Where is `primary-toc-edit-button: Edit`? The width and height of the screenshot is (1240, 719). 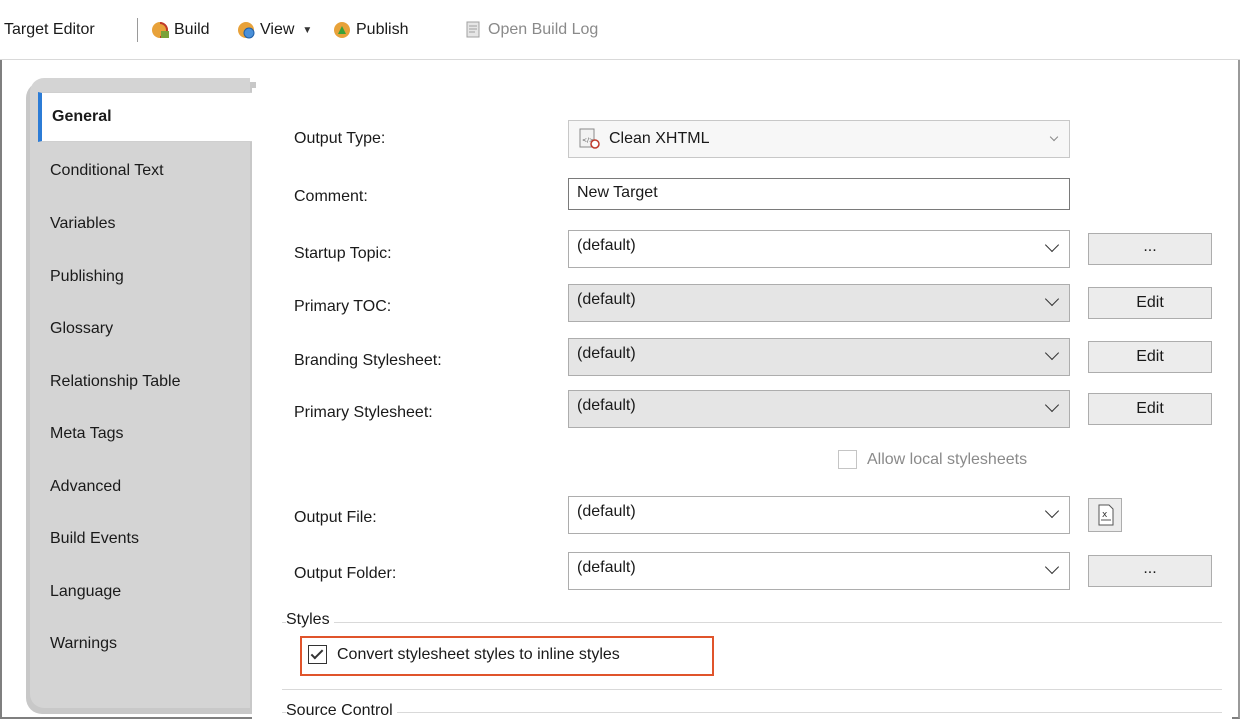
primary-toc-edit-button: Edit is located at coordinates (1150, 303).